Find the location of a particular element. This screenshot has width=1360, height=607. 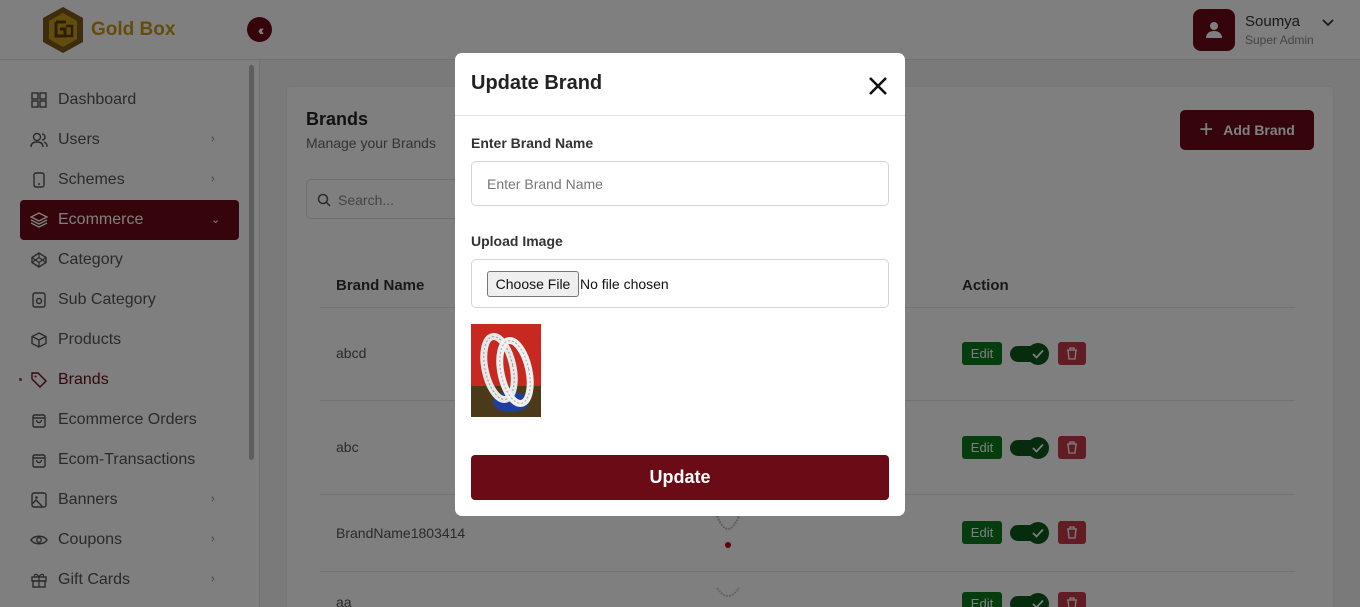

close-icon is located at coordinates (878, 86).